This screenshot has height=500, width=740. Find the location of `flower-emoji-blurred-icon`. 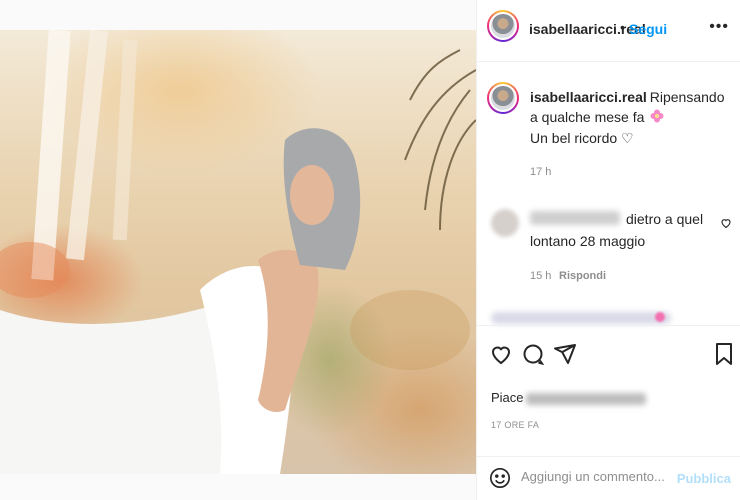

flower-emoji-blurred-icon is located at coordinates (660, 317).